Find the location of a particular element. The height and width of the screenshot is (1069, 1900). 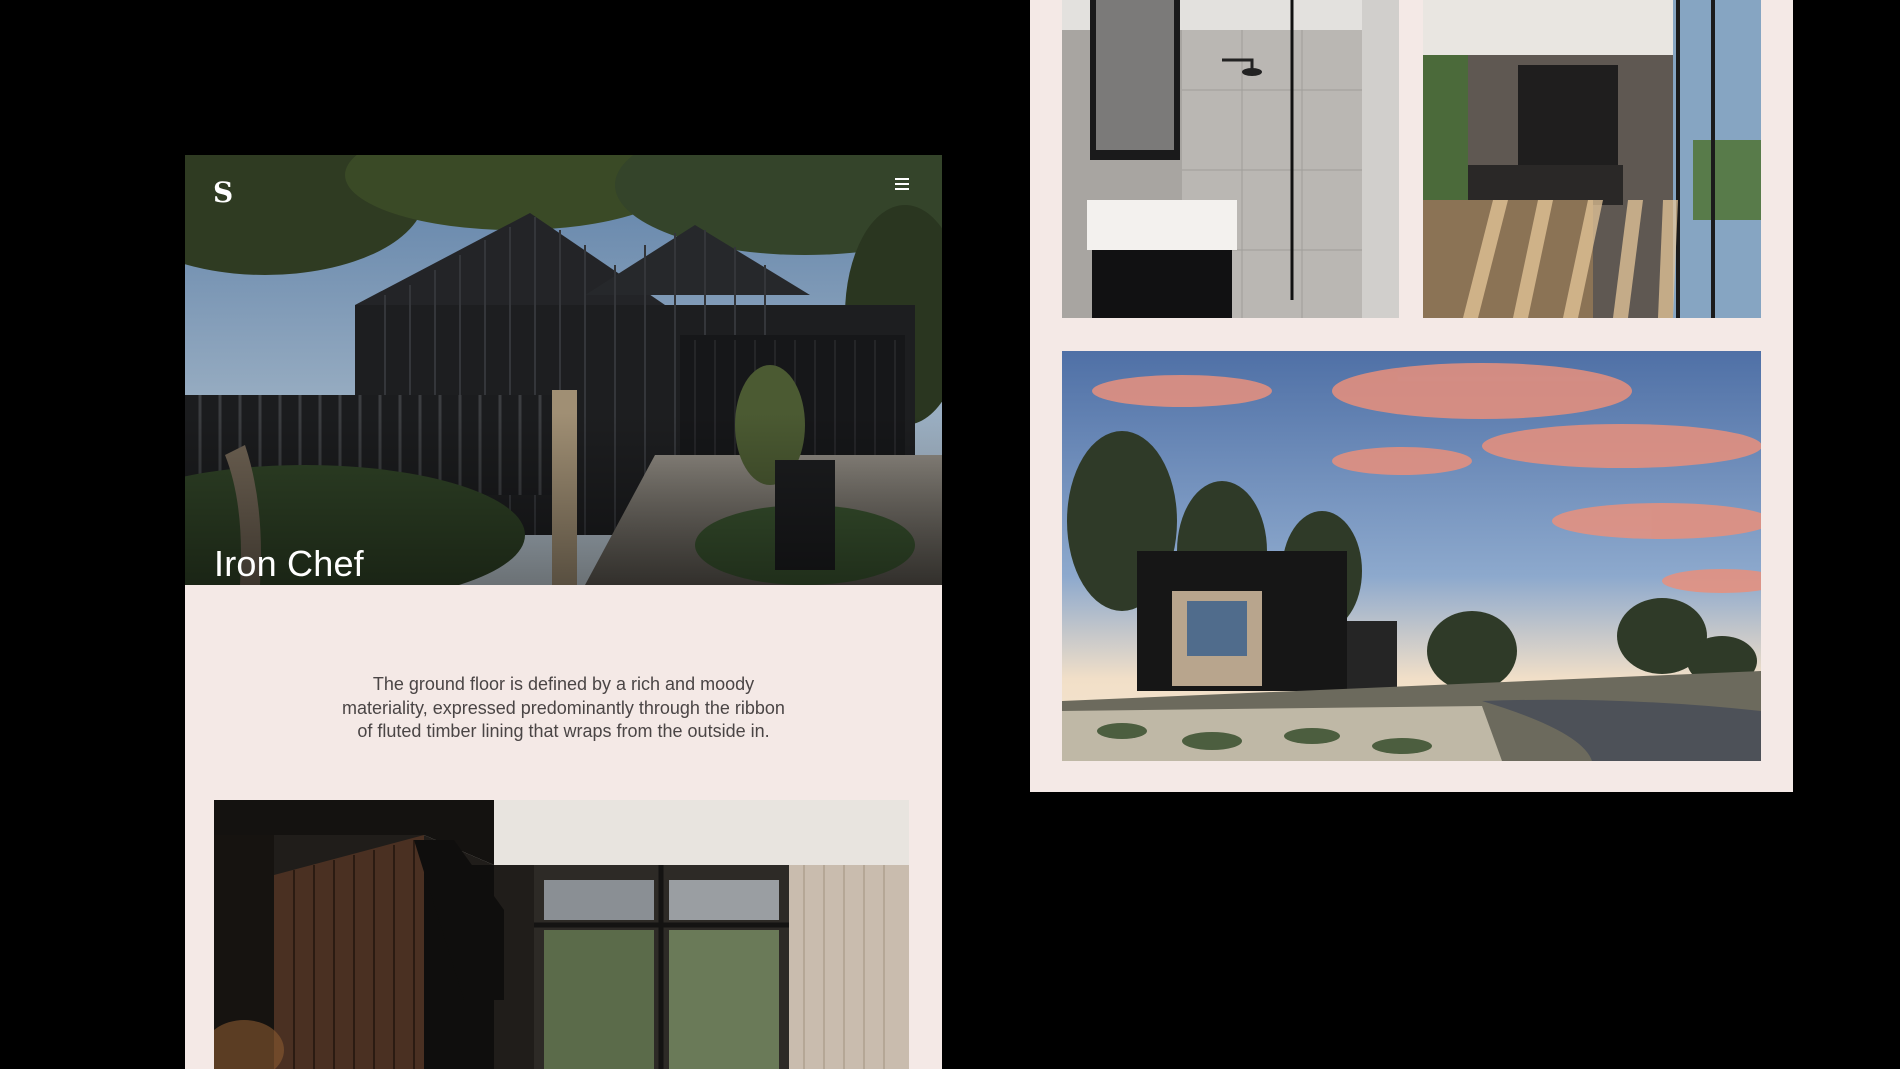

bathroom-photo is located at coordinates (1230, 159).